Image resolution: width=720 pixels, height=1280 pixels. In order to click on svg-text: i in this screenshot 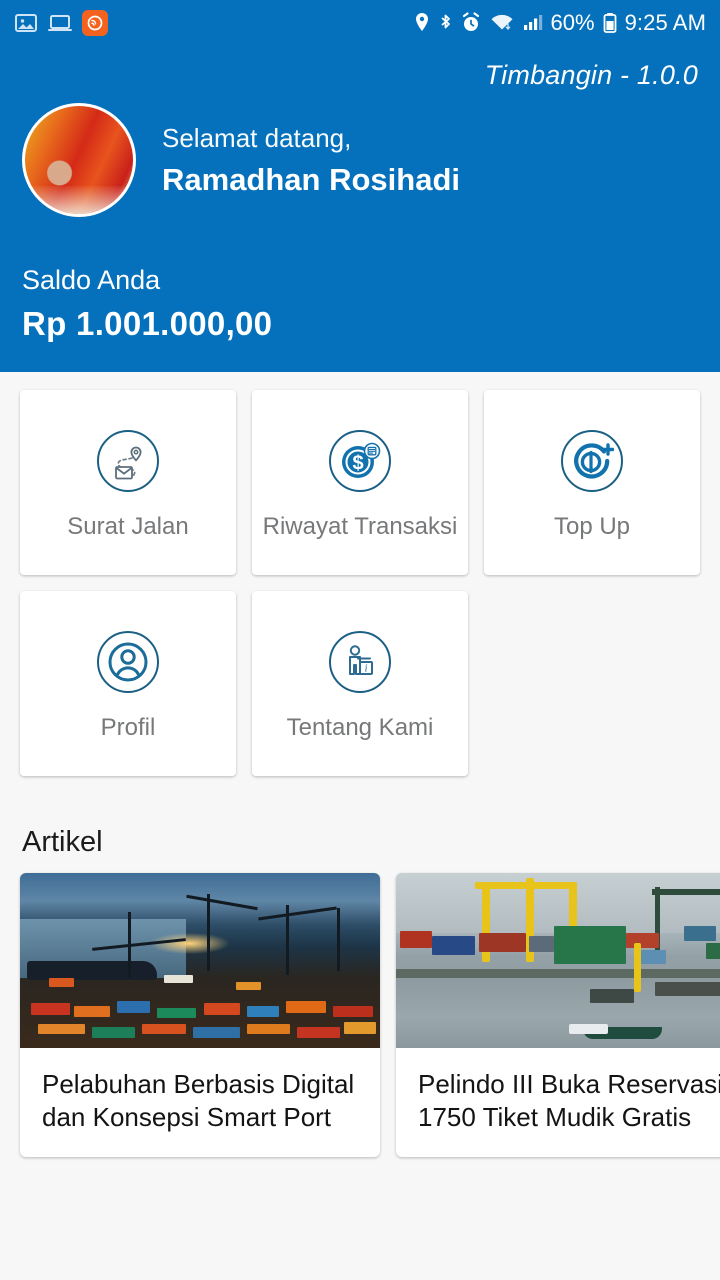, I will do `click(365, 668)`.